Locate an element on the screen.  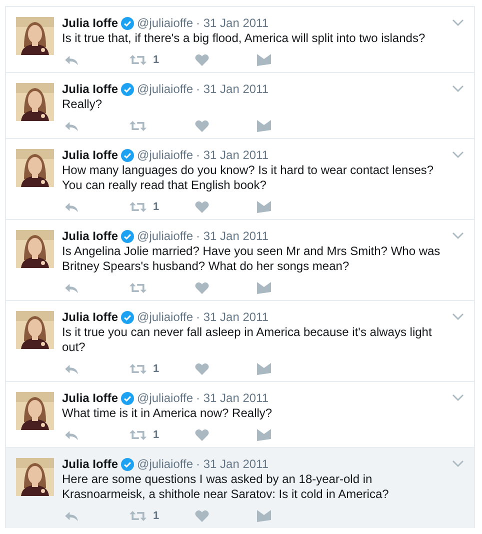
tweet-text: What time is it in America now? Really? is located at coordinates (168, 413).